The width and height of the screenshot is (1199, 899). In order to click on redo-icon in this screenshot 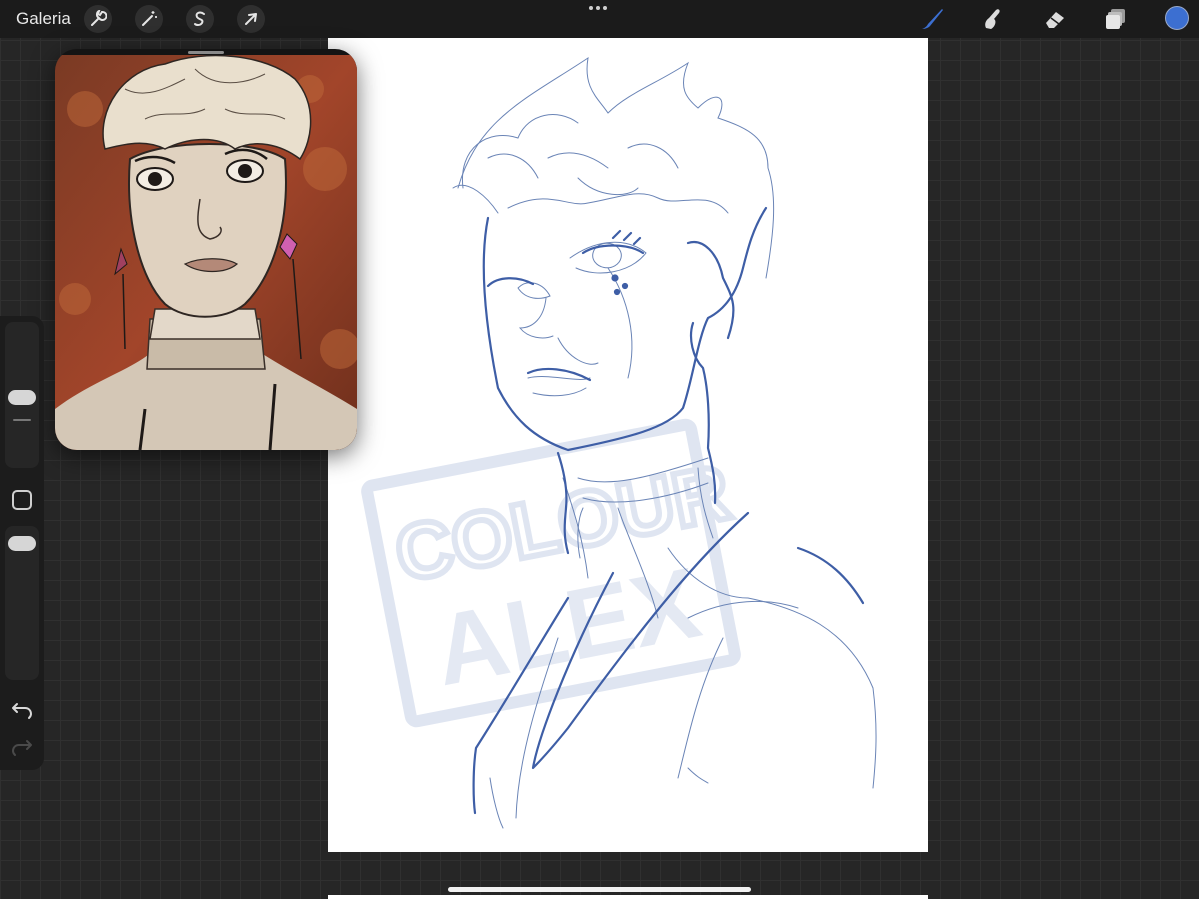, I will do `click(22, 747)`.